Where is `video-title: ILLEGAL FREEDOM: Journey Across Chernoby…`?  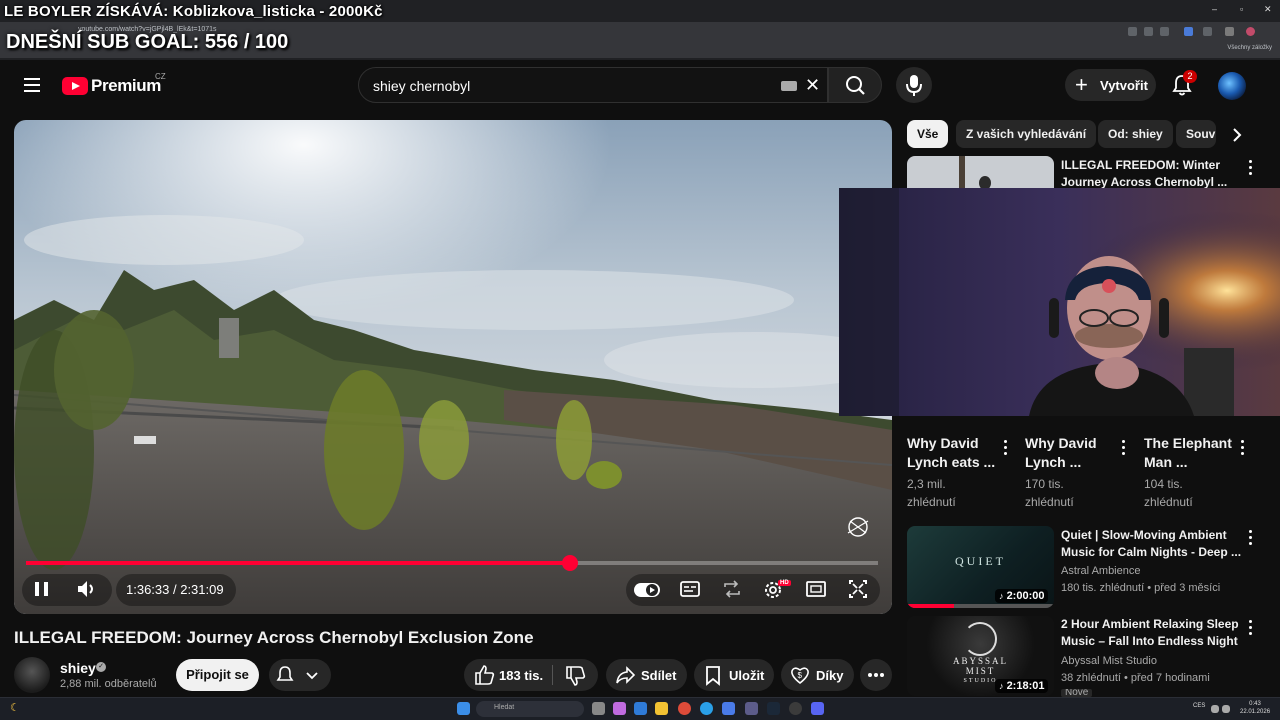 video-title: ILLEGAL FREEDOM: Journey Across Chernoby… is located at coordinates (274, 637).